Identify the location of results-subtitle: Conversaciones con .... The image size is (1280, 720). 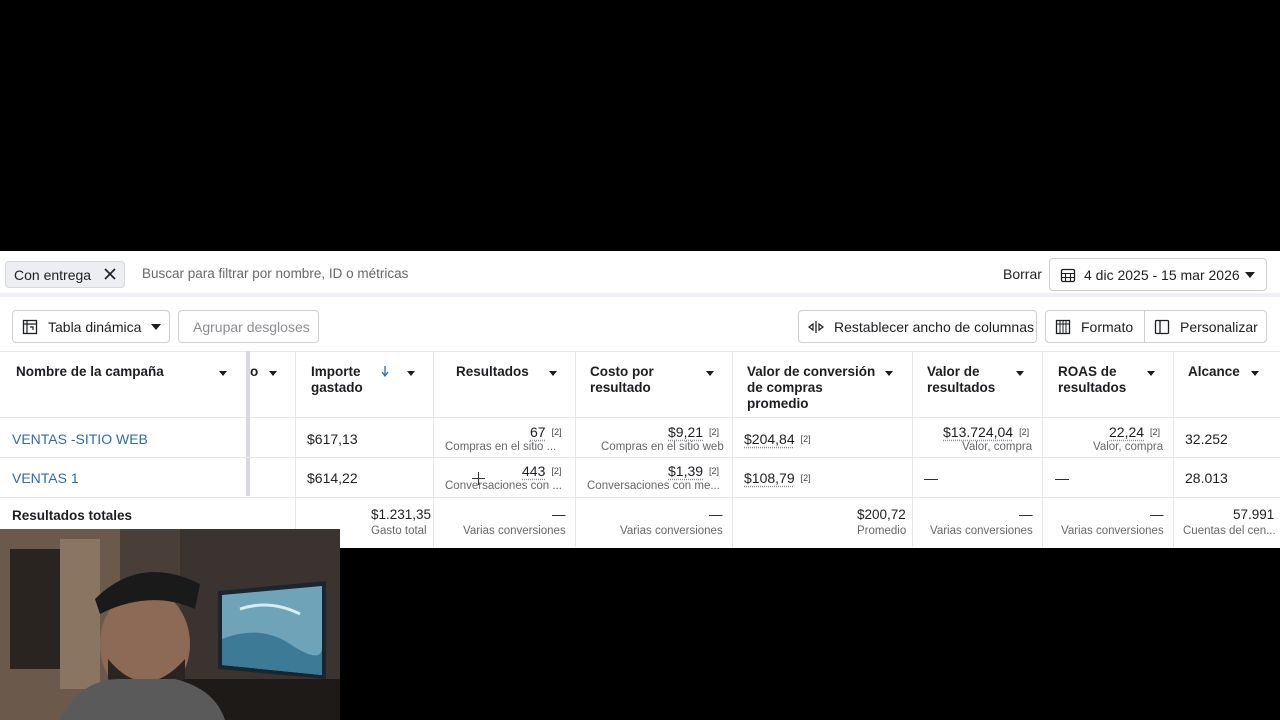
(503, 486).